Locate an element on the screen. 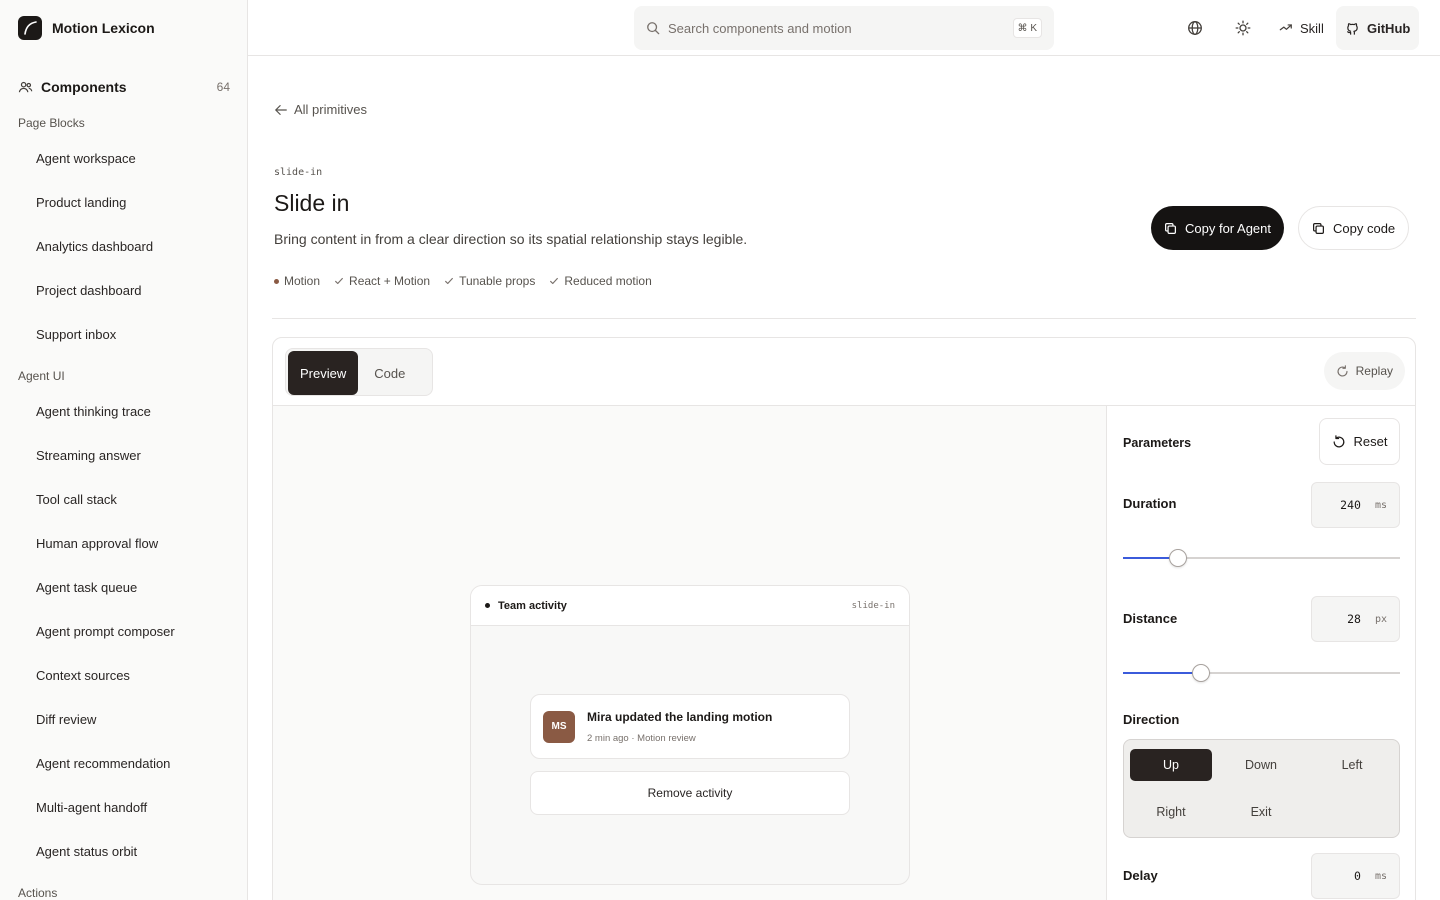 The height and width of the screenshot is (900, 1440). sidebar-item: Agent task queue is located at coordinates (86, 587).